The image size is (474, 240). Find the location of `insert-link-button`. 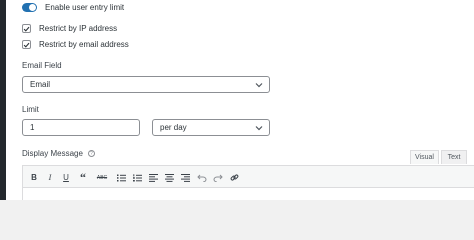

insert-link-button is located at coordinates (234, 177).